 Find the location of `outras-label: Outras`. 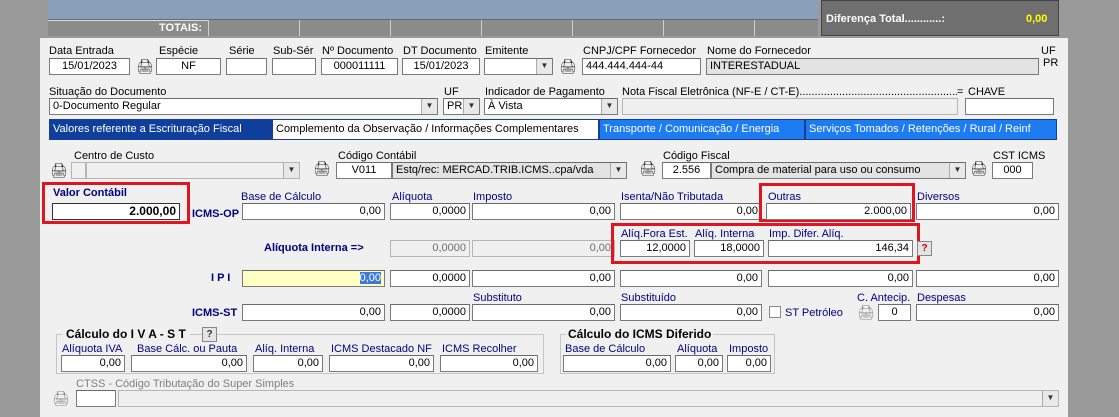

outras-label: Outras is located at coordinates (785, 197).